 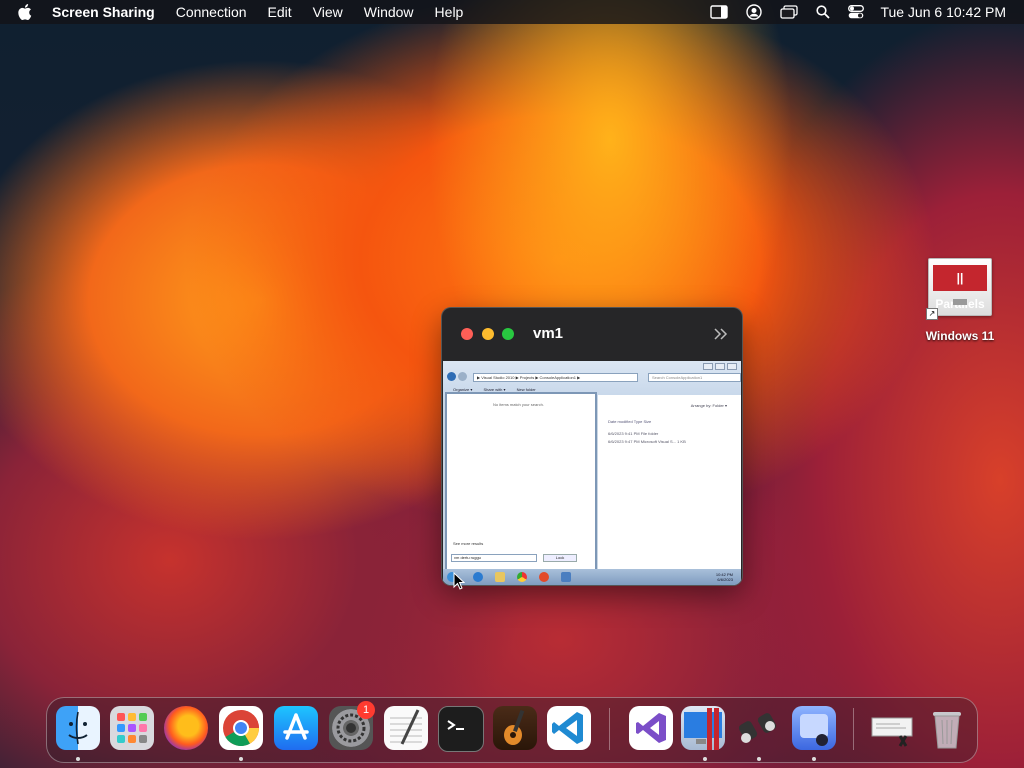 I want to click on file-row: 6/6/2023 9:41 PM File folder, so click(x=633, y=433).